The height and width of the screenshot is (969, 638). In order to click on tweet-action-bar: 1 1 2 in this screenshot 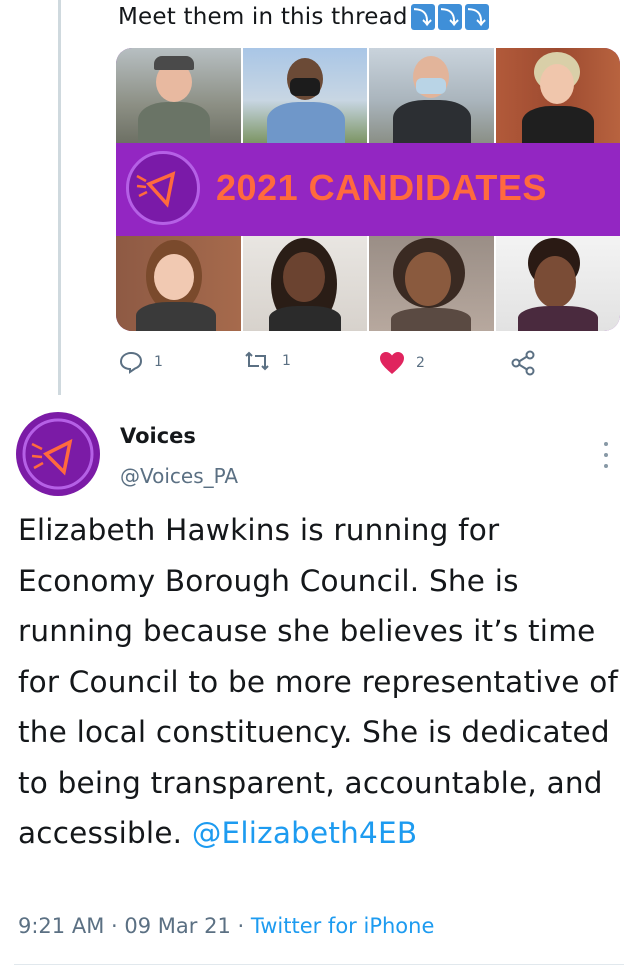, I will do `click(328, 364)`.